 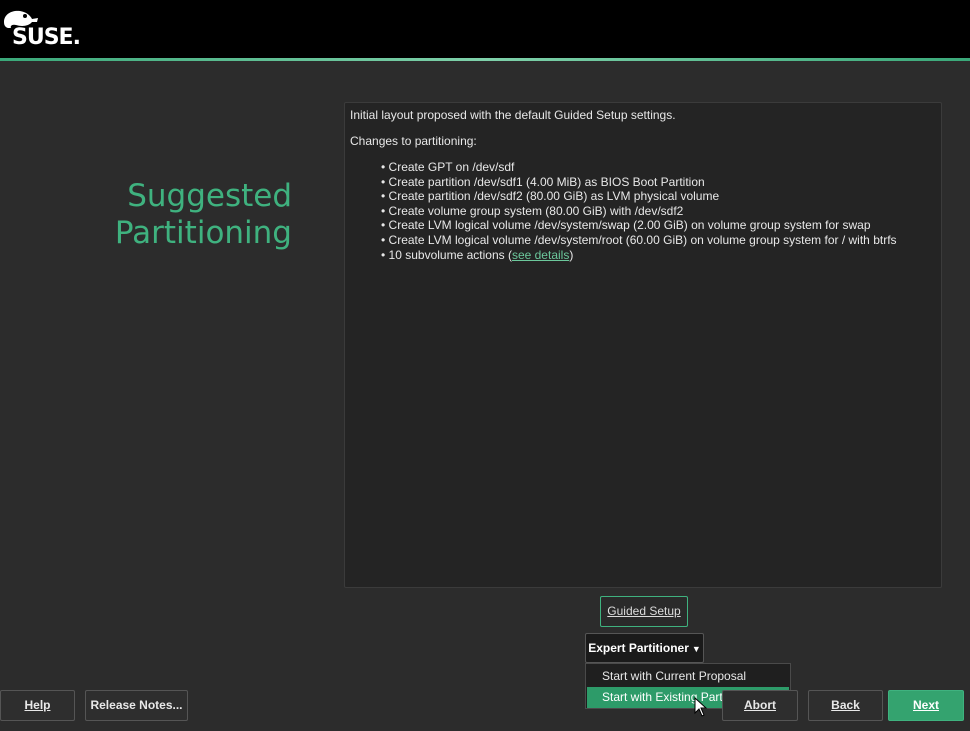 I want to click on logo-text: SUSE., so click(x=46, y=37).